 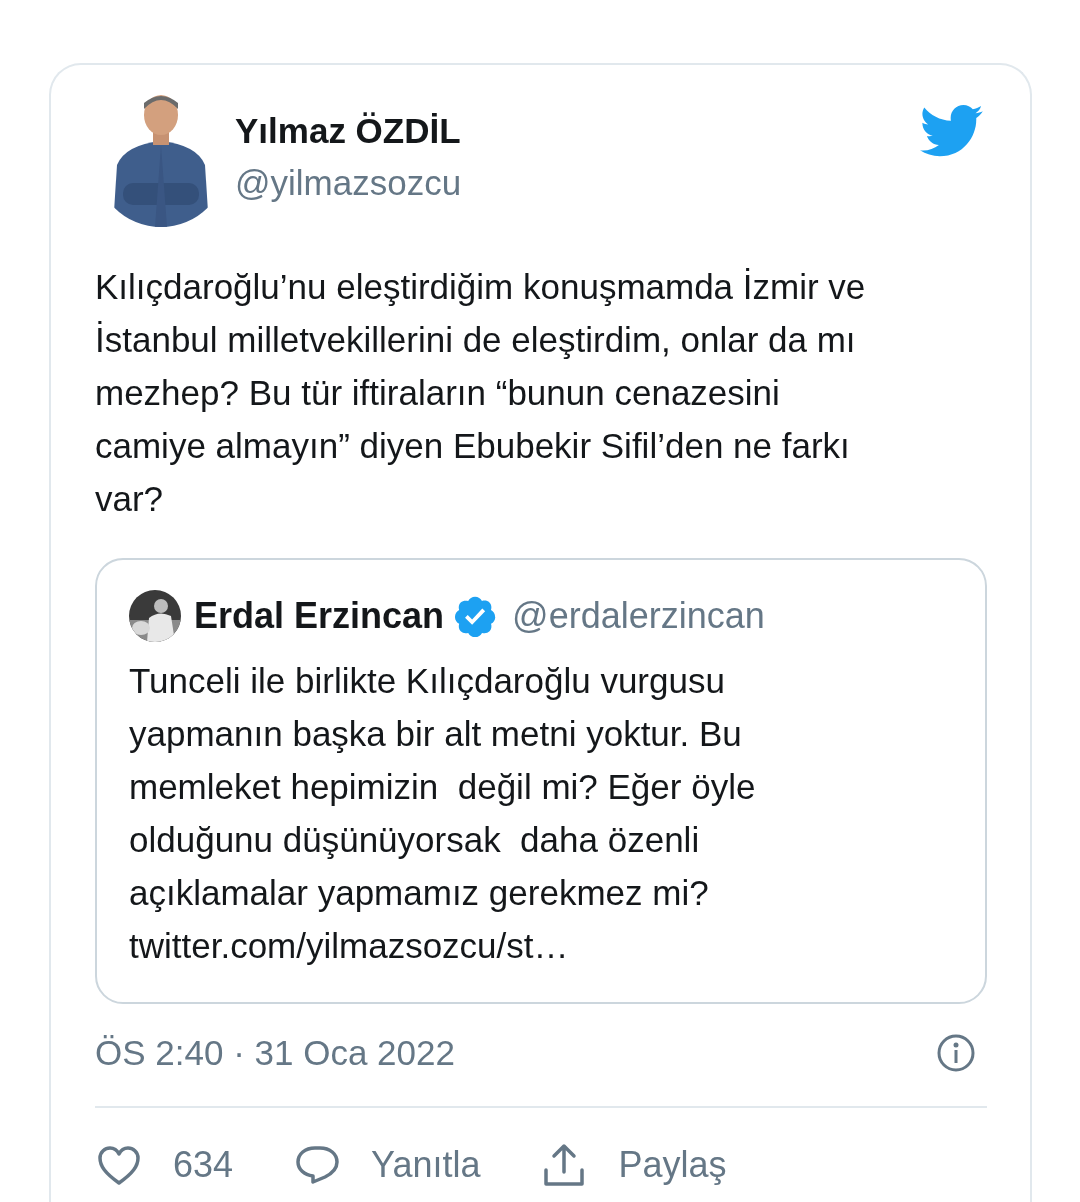 I want to click on author-name: Yılmaz ÖZDİL, so click(x=348, y=131).